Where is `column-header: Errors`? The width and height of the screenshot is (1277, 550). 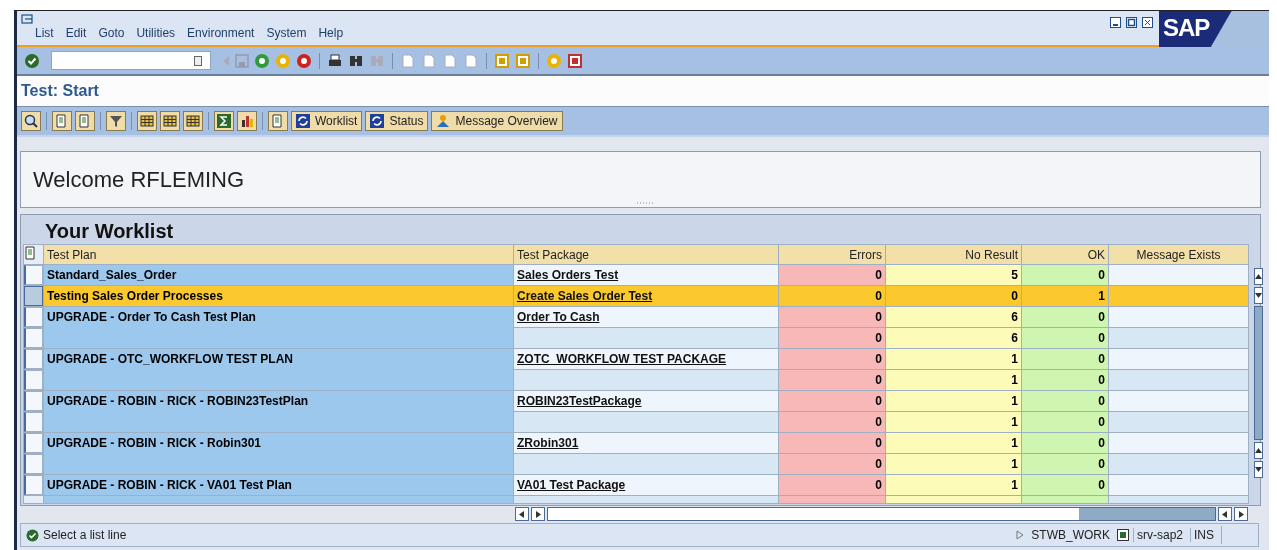 column-header: Errors is located at coordinates (832, 254).